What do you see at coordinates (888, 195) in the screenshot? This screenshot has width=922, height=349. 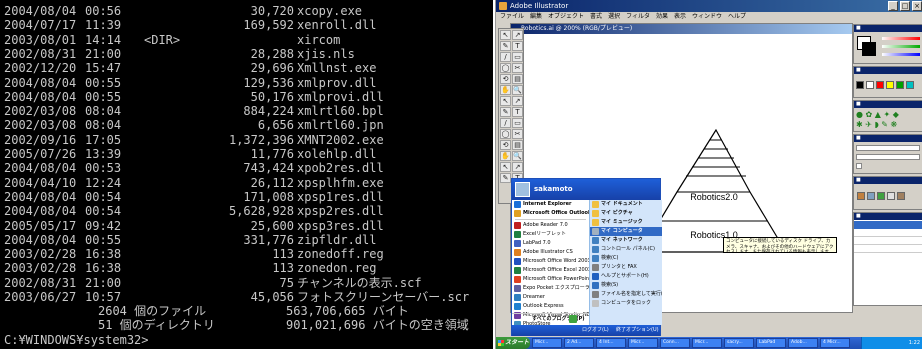 I see `graphic-style-grid` at bounding box center [888, 195].